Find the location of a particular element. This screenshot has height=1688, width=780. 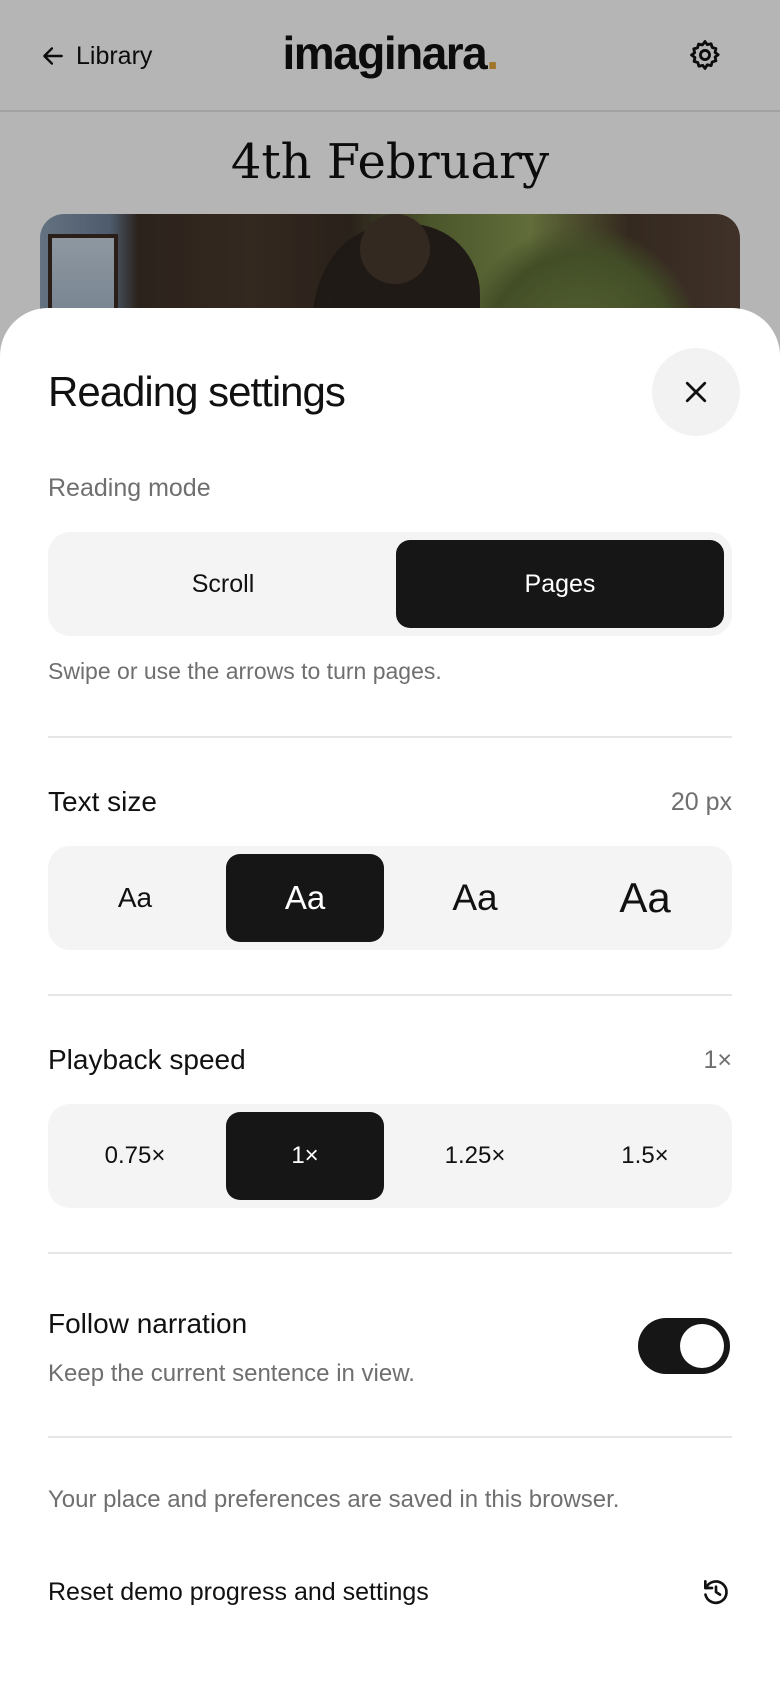

reading-mode-label: Reading mode is located at coordinates (129, 488).